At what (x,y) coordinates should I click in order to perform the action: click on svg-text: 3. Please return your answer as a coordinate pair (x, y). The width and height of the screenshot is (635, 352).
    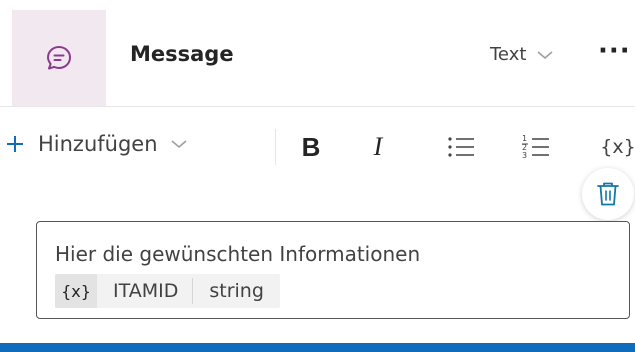
    Looking at the image, I should click on (524, 155).